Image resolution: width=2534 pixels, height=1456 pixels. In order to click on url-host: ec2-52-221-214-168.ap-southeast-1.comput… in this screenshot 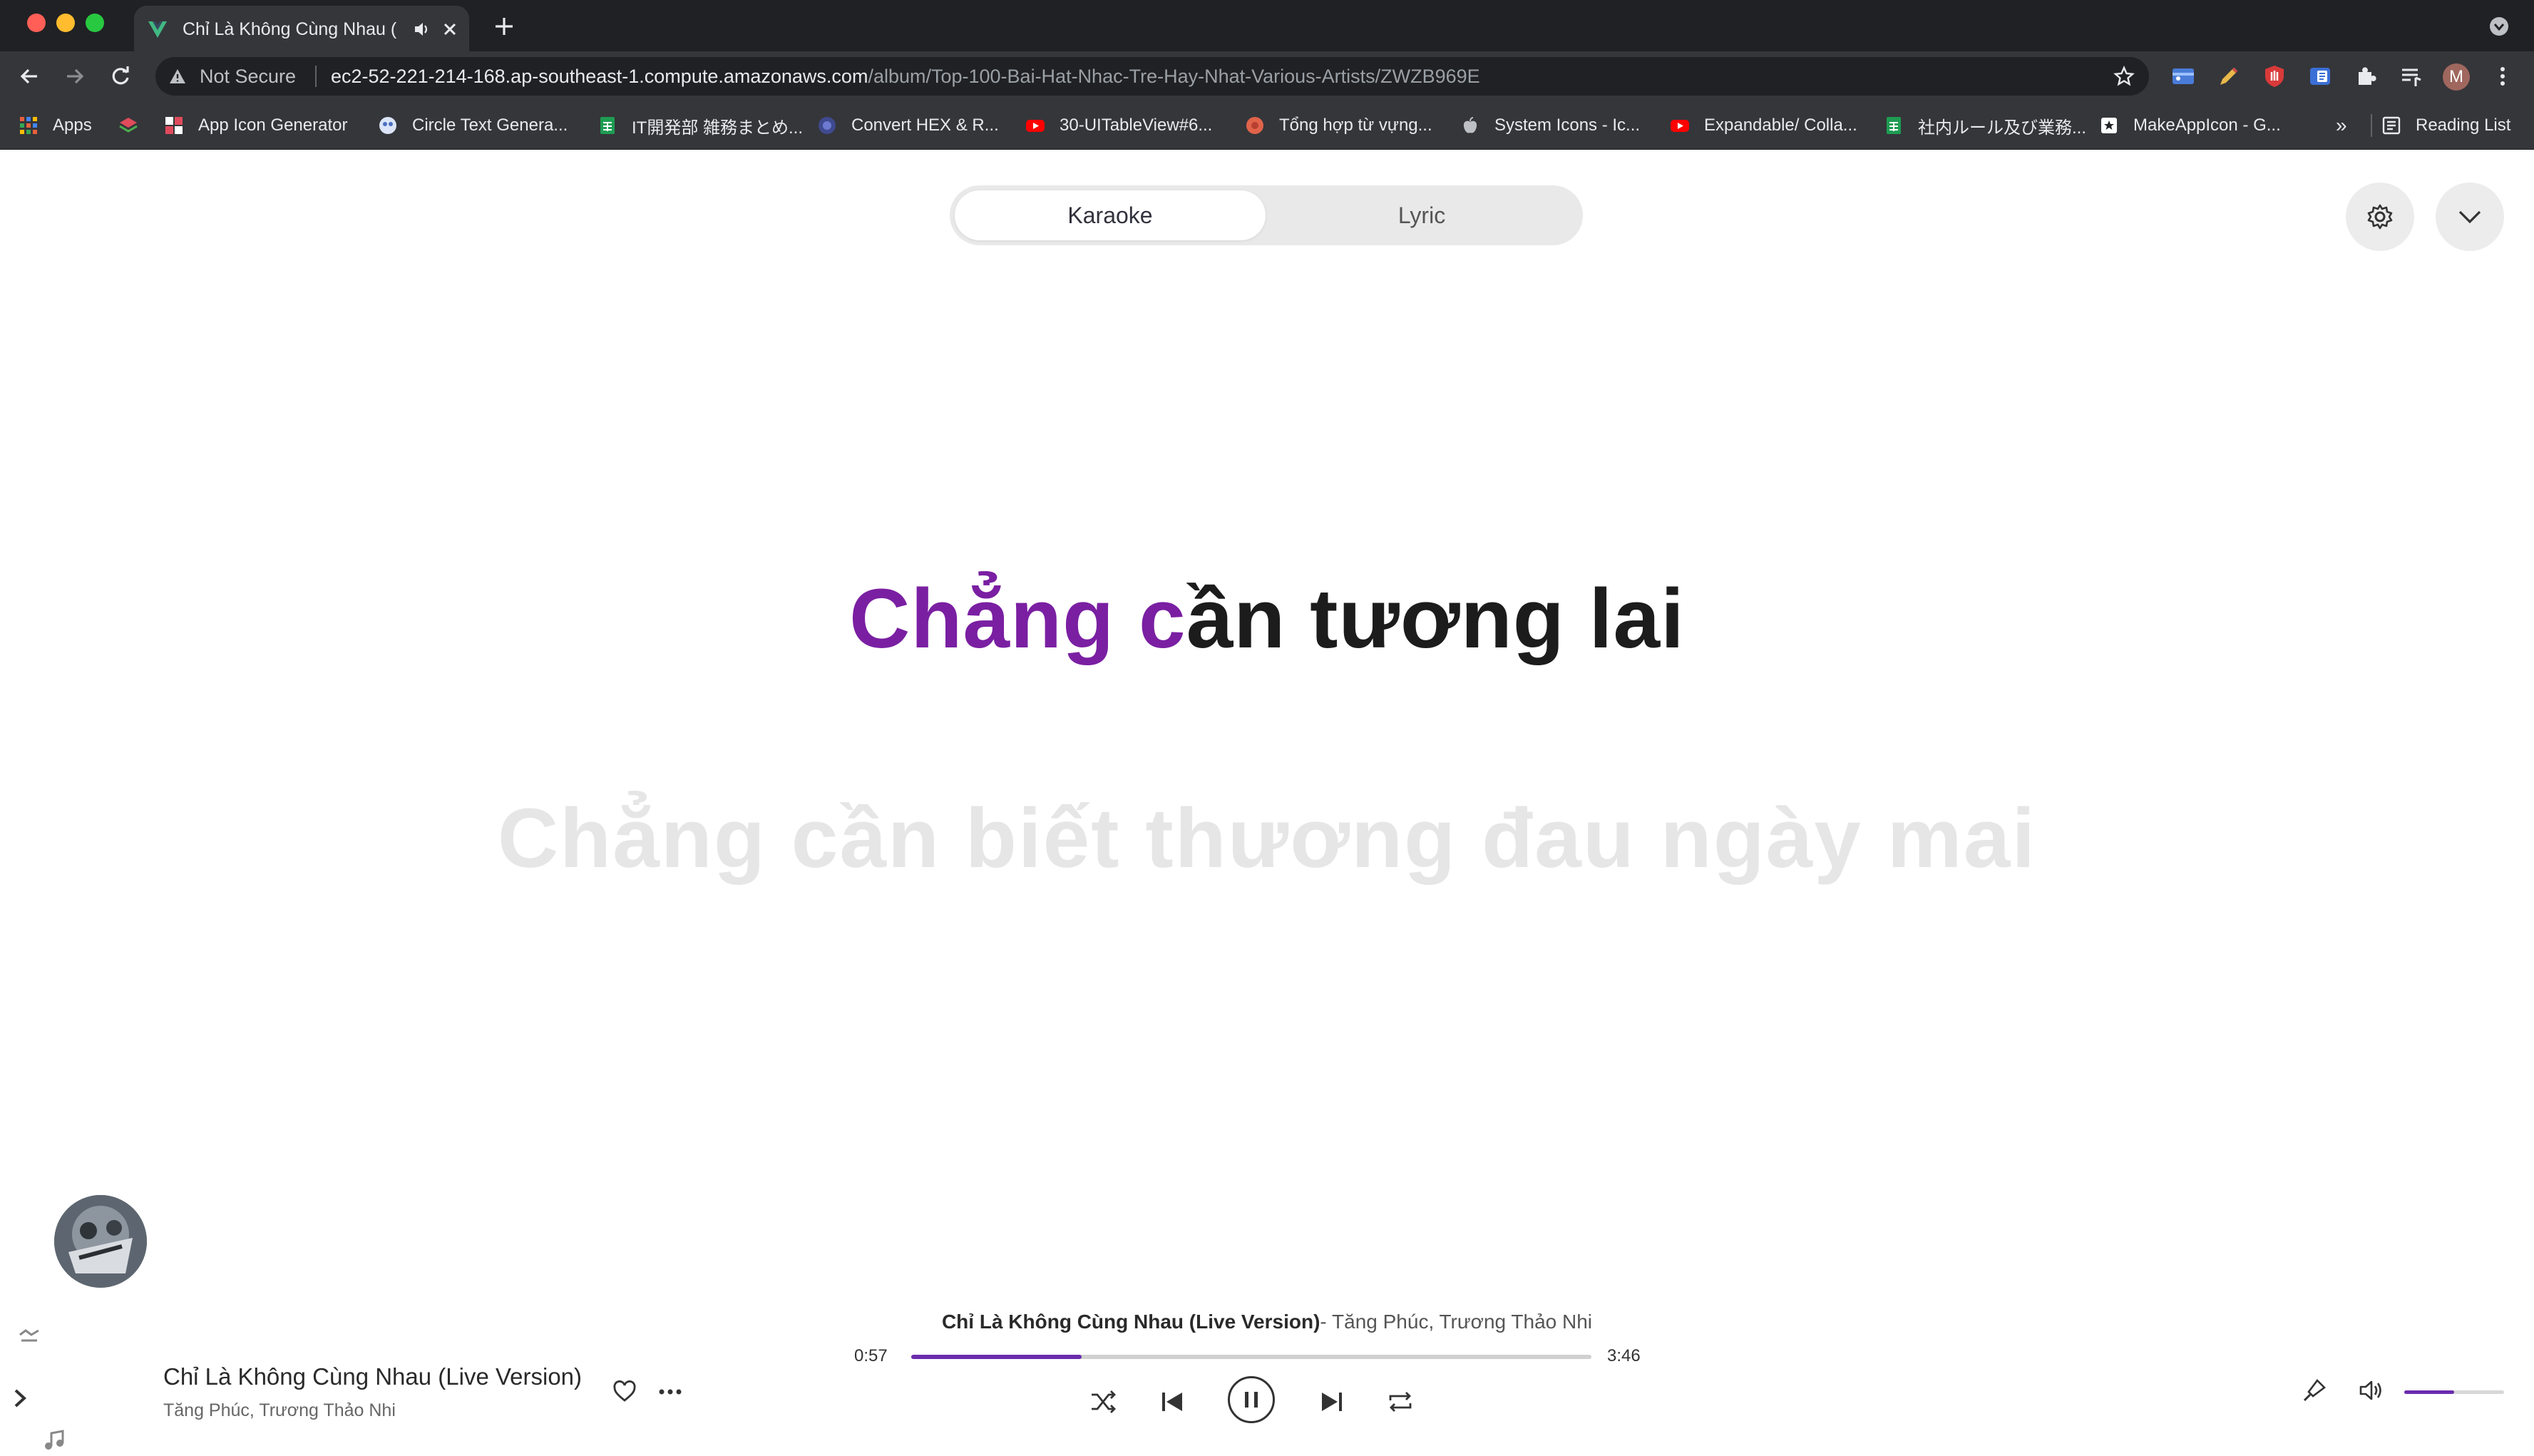, I will do `click(599, 76)`.